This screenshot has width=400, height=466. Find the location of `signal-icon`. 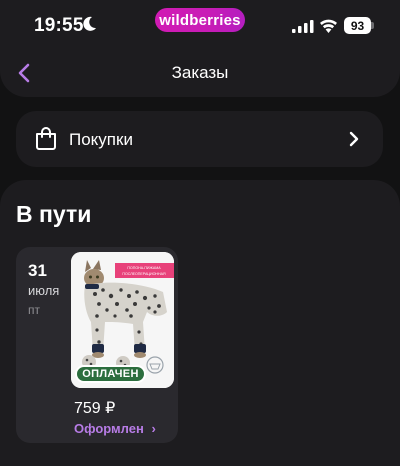

signal-icon is located at coordinates (303, 26).